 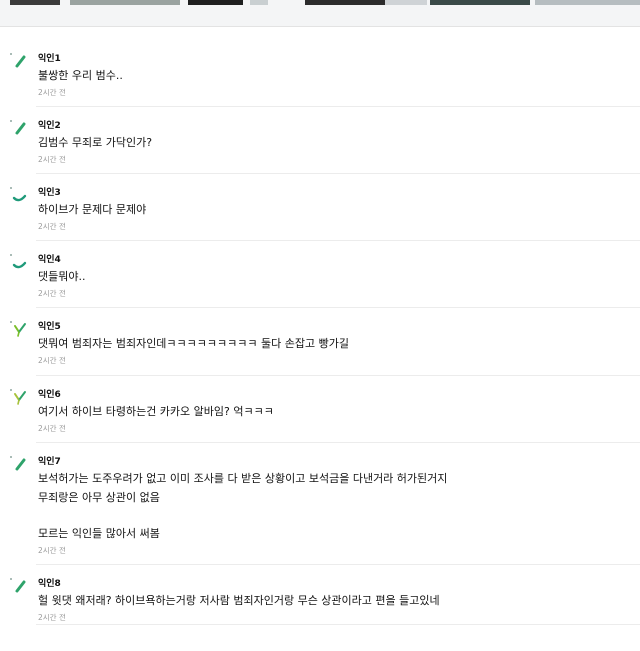 I want to click on comment-author: 익인5, so click(x=49, y=325).